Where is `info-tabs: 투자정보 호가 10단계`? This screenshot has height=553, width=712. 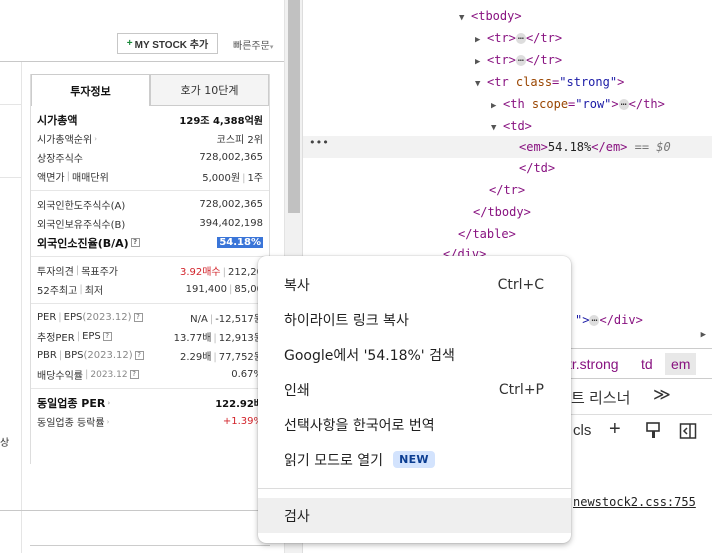
info-tabs: 투자정보 호가 10단계 is located at coordinates (150, 90).